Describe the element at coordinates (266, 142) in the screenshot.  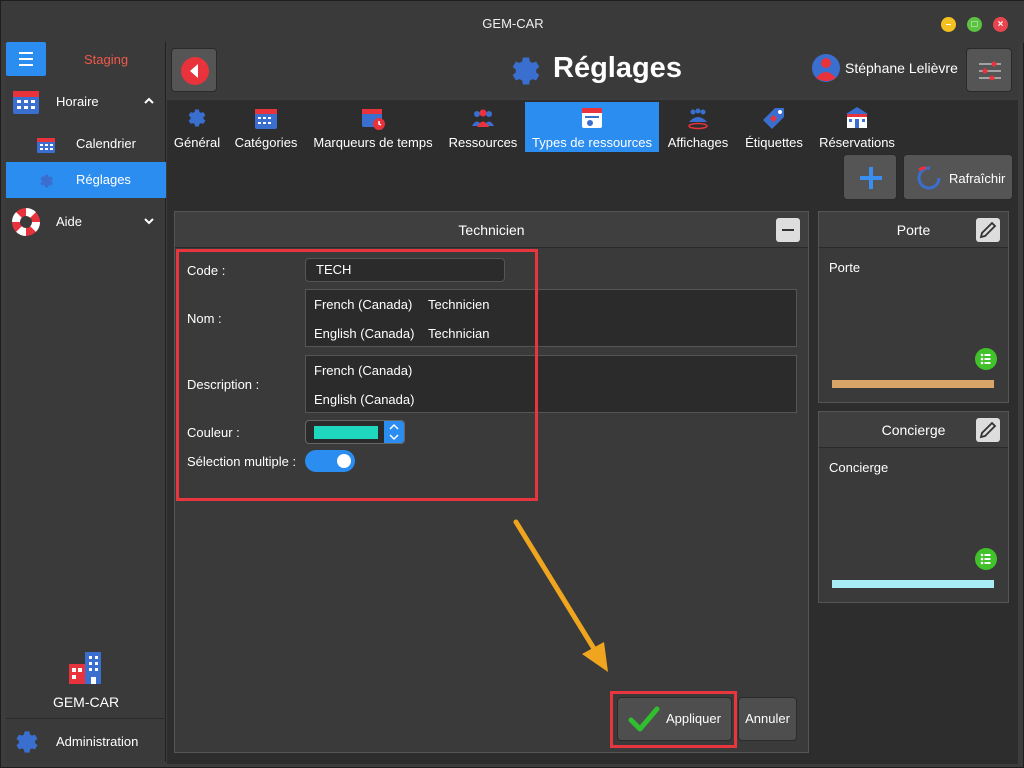
I see `tab-label: Catégories` at that location.